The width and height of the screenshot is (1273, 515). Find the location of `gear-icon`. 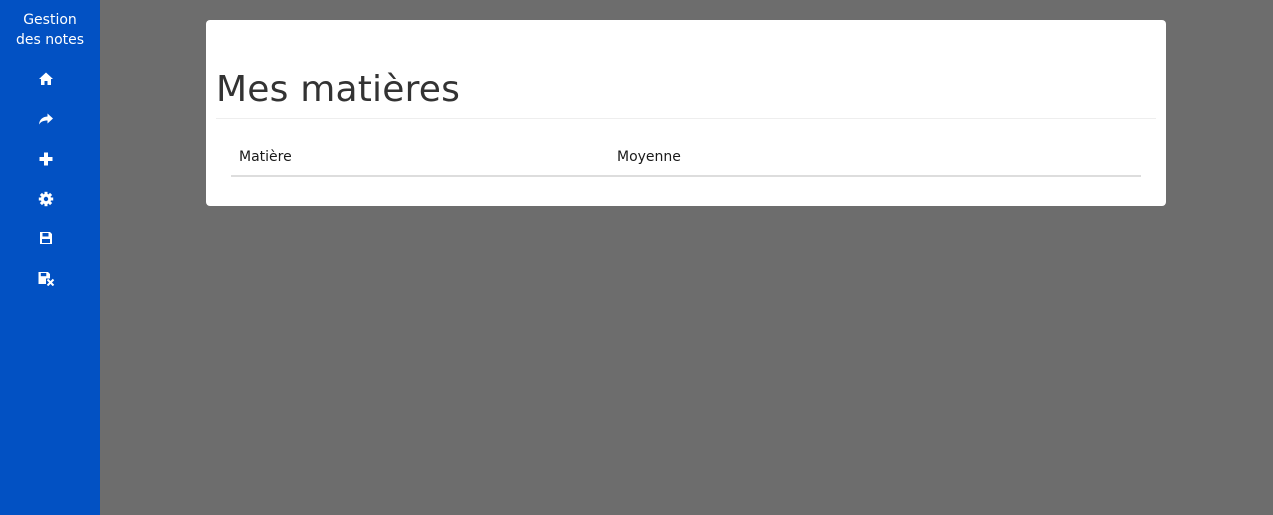

gear-icon is located at coordinates (46, 199).